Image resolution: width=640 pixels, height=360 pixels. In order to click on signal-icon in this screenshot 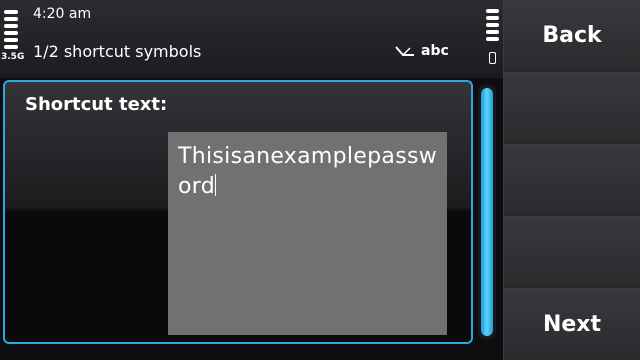, I will do `click(11, 31)`.